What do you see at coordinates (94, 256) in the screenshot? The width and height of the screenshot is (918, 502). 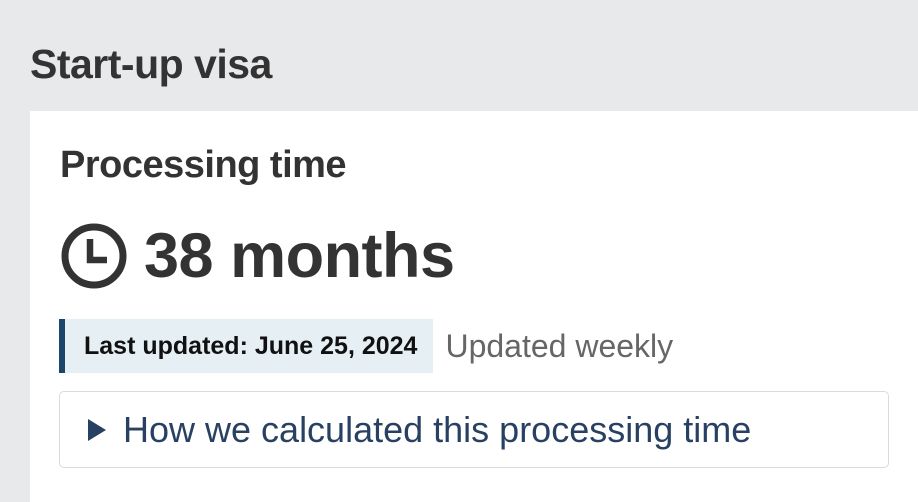 I see `clock-icon` at bounding box center [94, 256].